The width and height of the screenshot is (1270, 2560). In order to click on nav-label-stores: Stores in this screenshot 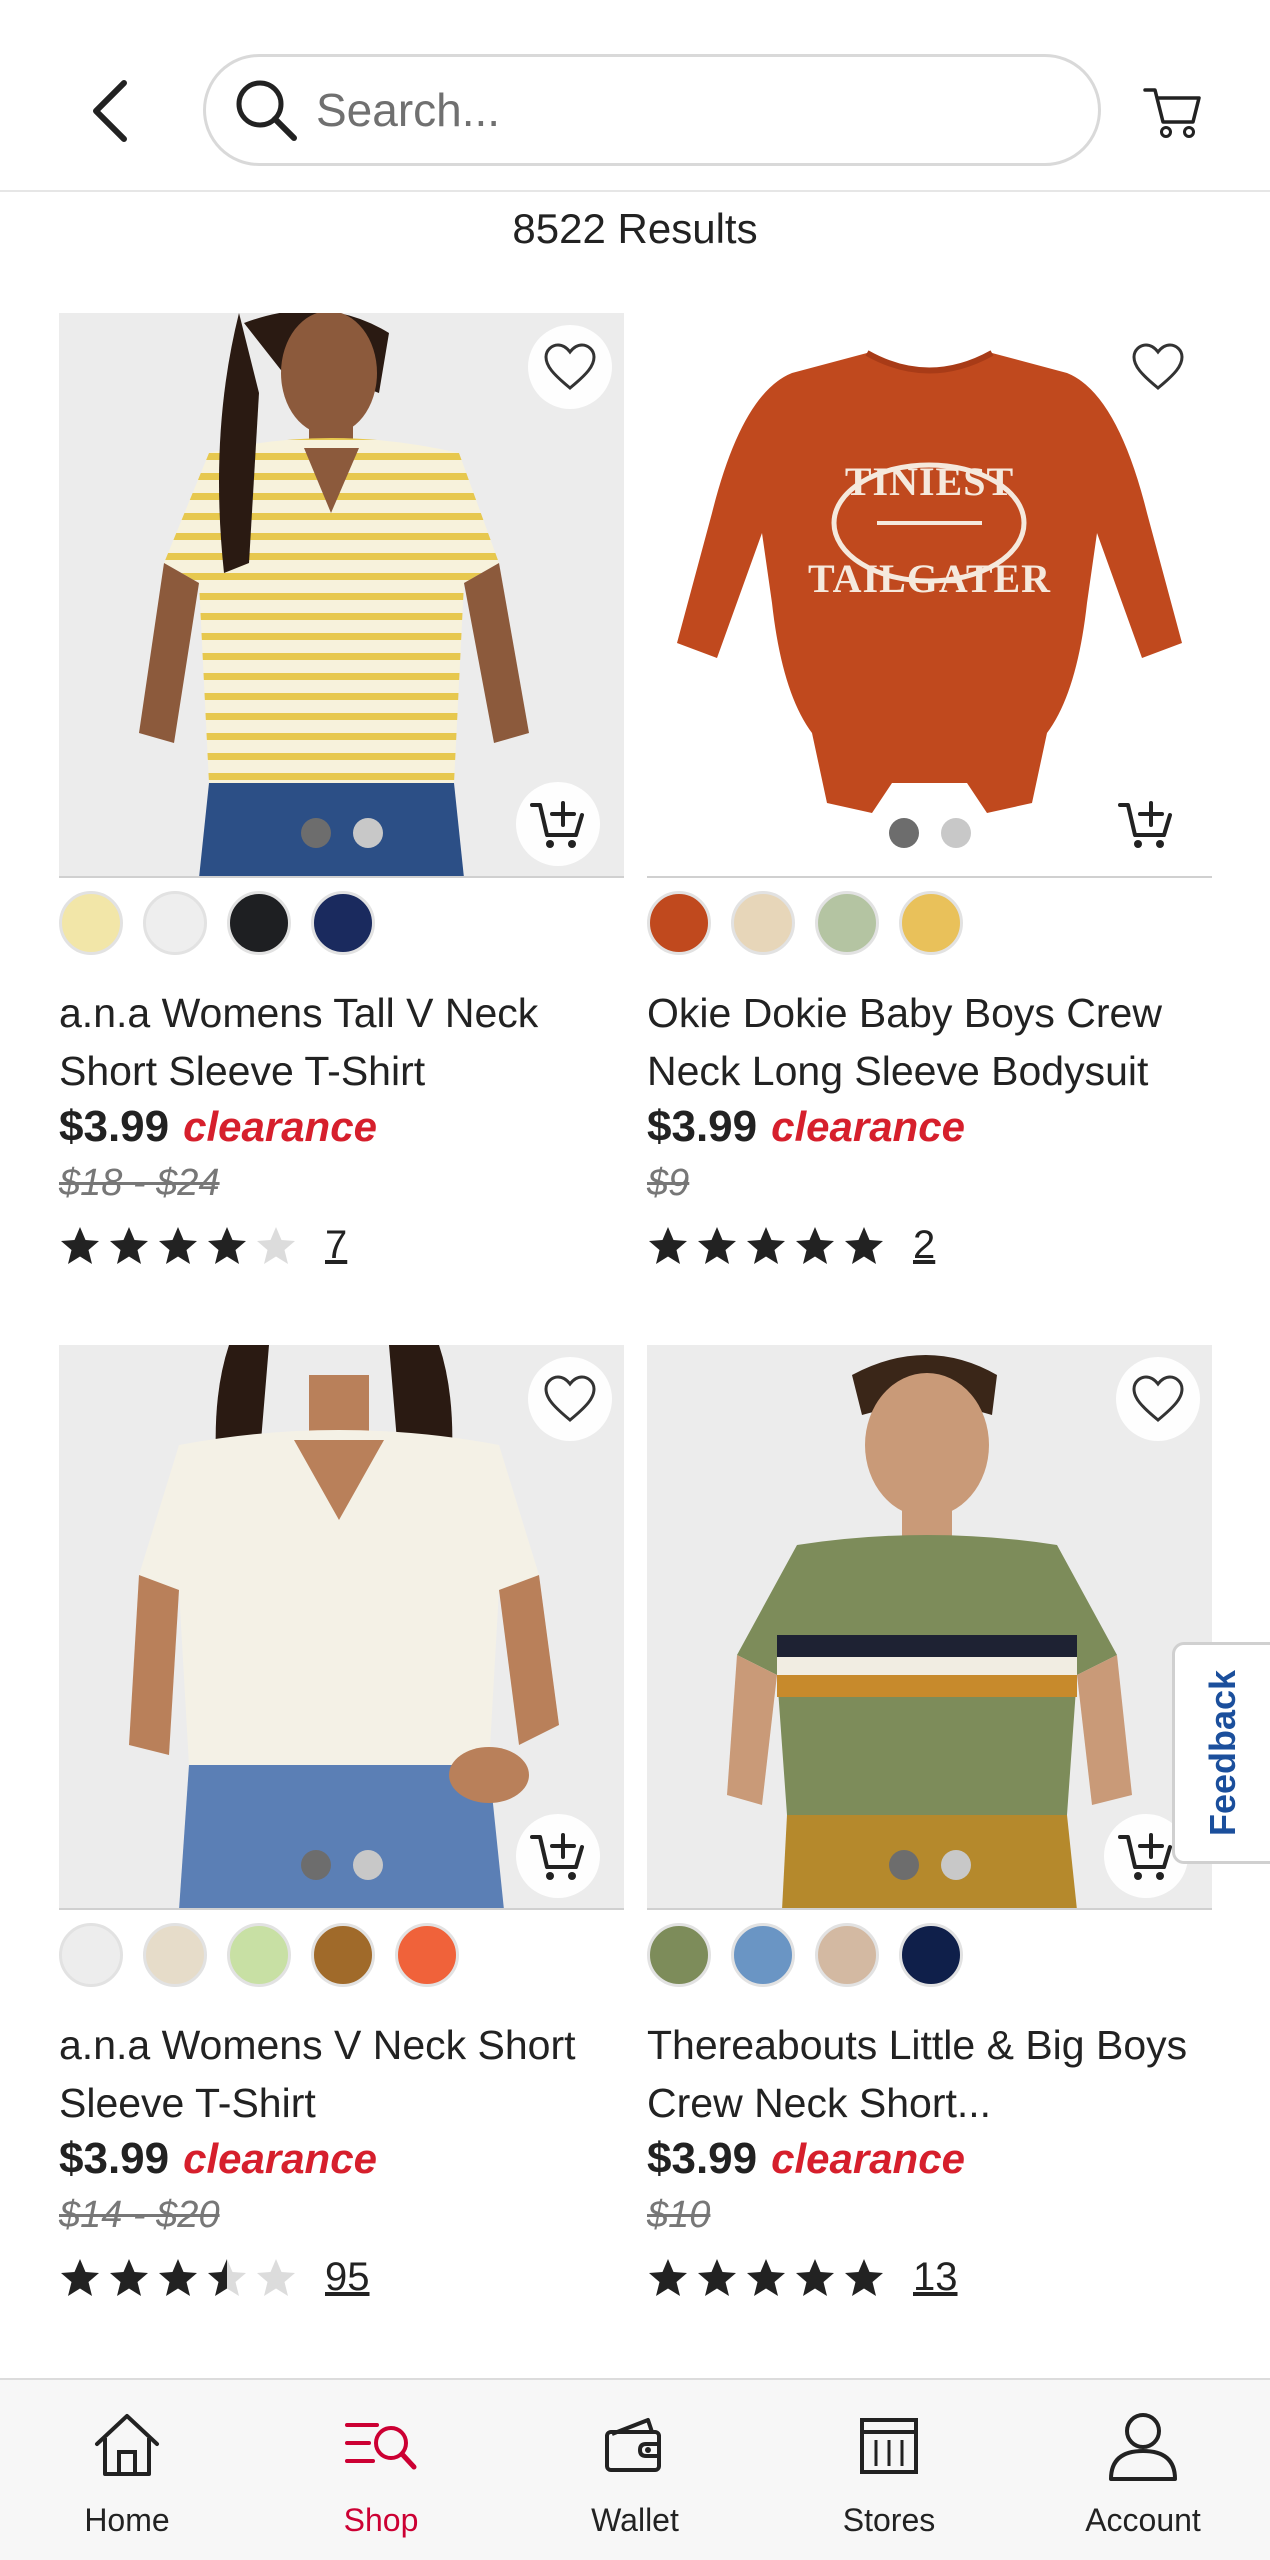, I will do `click(889, 2520)`.